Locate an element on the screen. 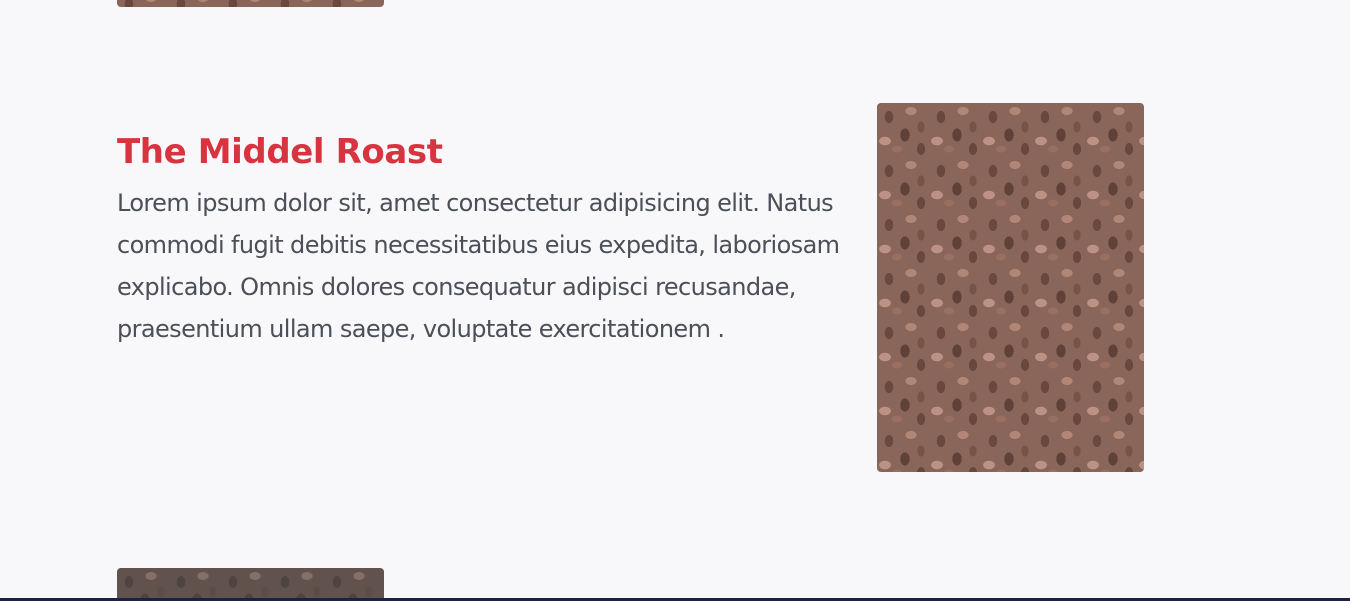 The height and width of the screenshot is (601, 1350). coffee-beans-image is located at coordinates (1010, 287).